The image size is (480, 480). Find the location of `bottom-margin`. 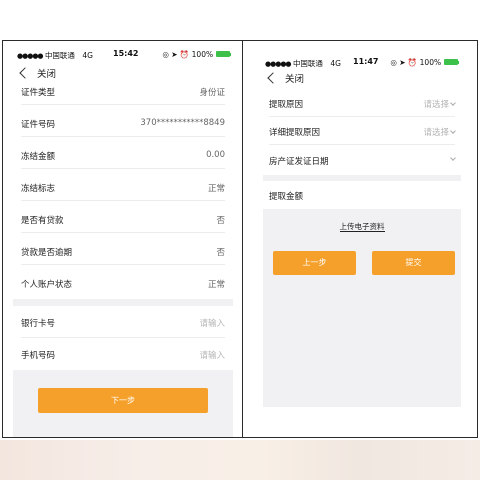

bottom-margin is located at coordinates (240, 460).